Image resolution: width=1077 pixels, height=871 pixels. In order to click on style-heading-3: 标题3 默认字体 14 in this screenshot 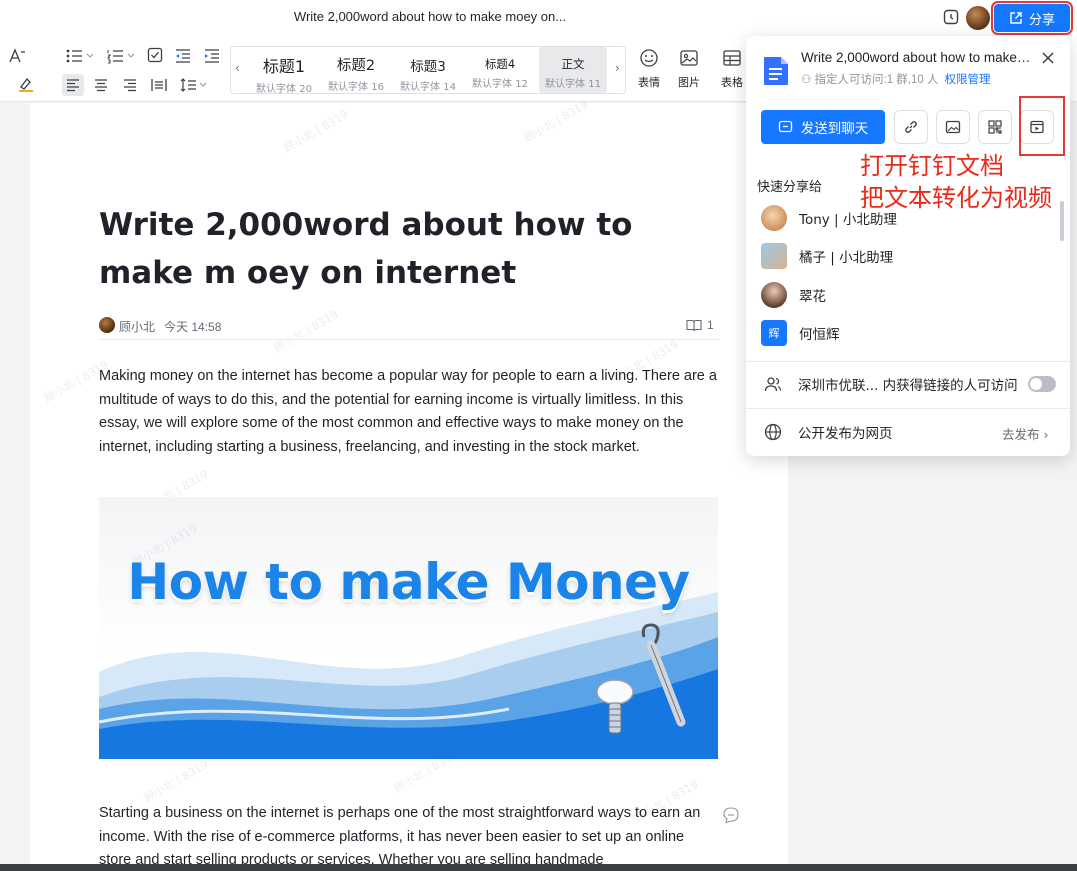, I will do `click(428, 70)`.